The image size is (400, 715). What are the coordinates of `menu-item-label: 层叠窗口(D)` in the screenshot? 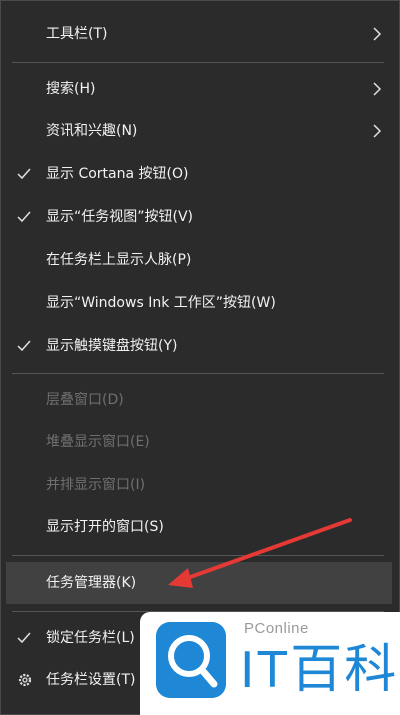 It's located at (85, 400).